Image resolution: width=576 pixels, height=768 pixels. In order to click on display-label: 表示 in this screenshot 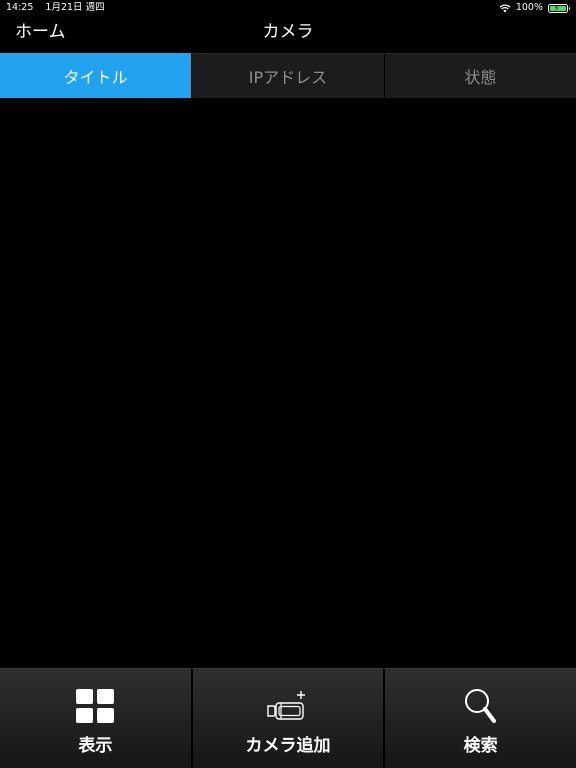, I will do `click(95, 746)`.